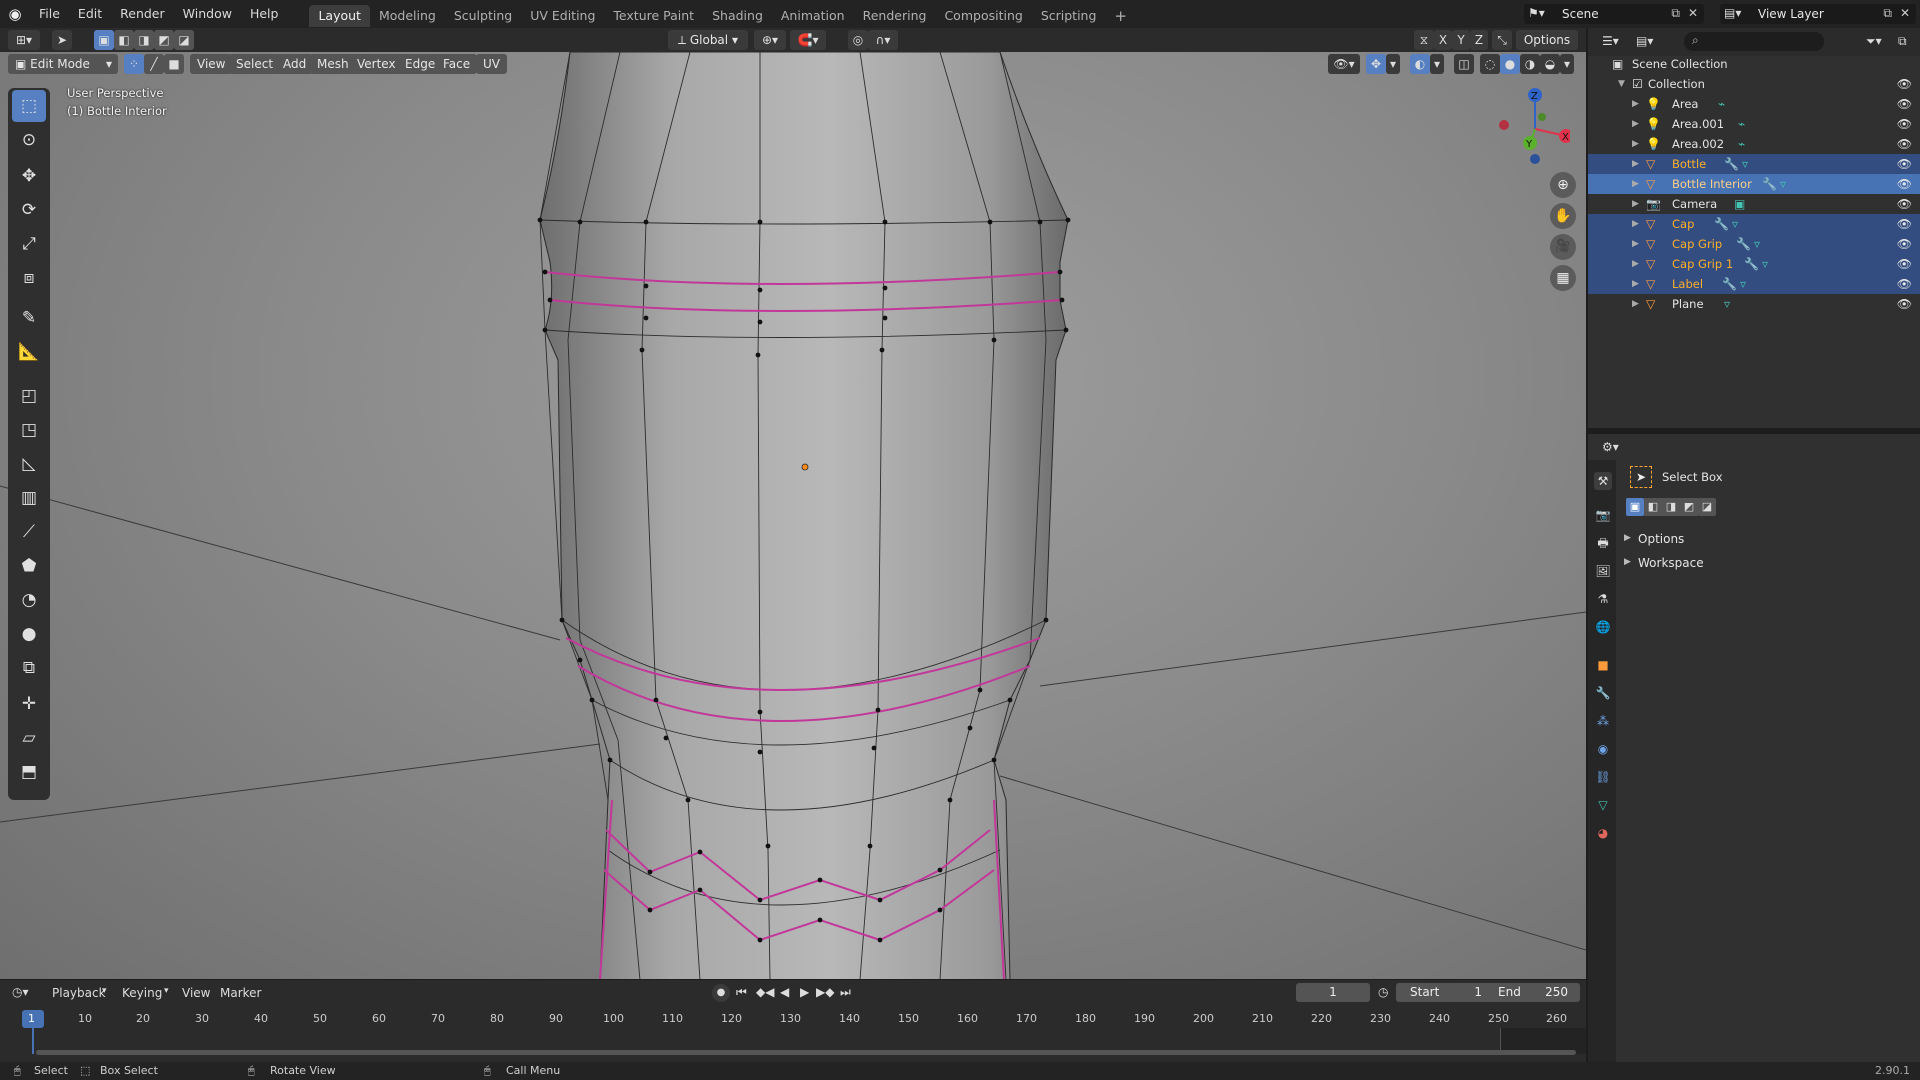 The image size is (1920, 1080). Describe the element at coordinates (1754, 224) in the screenshot. I see `outliner-item-cap: ▶ ▽ Cap 🔧 ▿ 👁` at that location.